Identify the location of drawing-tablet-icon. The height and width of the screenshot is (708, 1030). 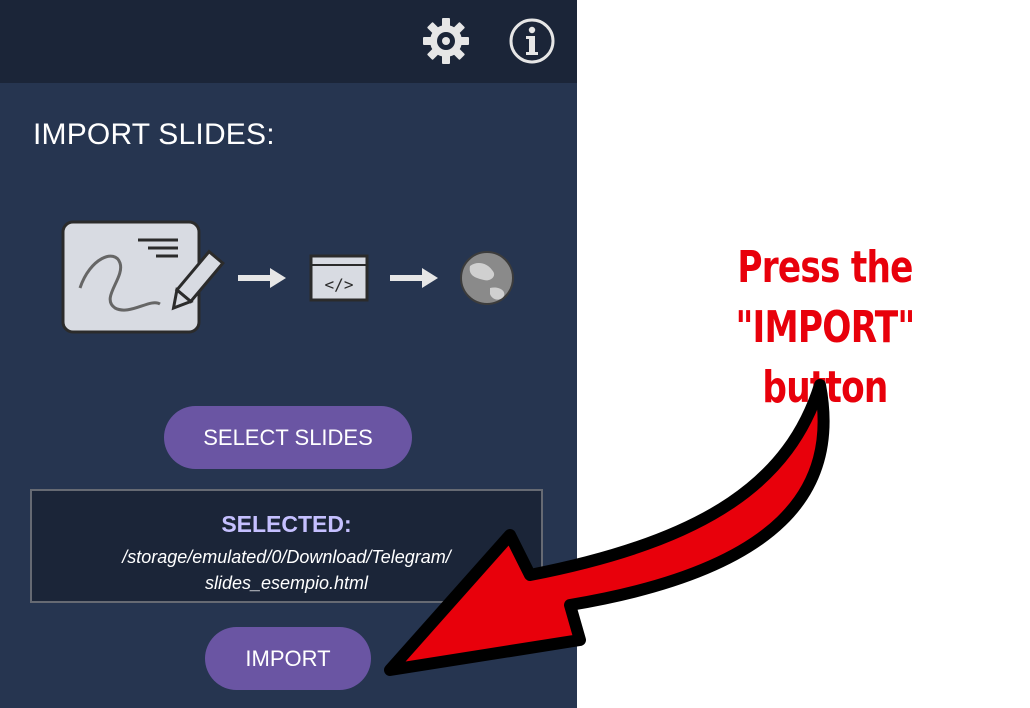
(143, 277).